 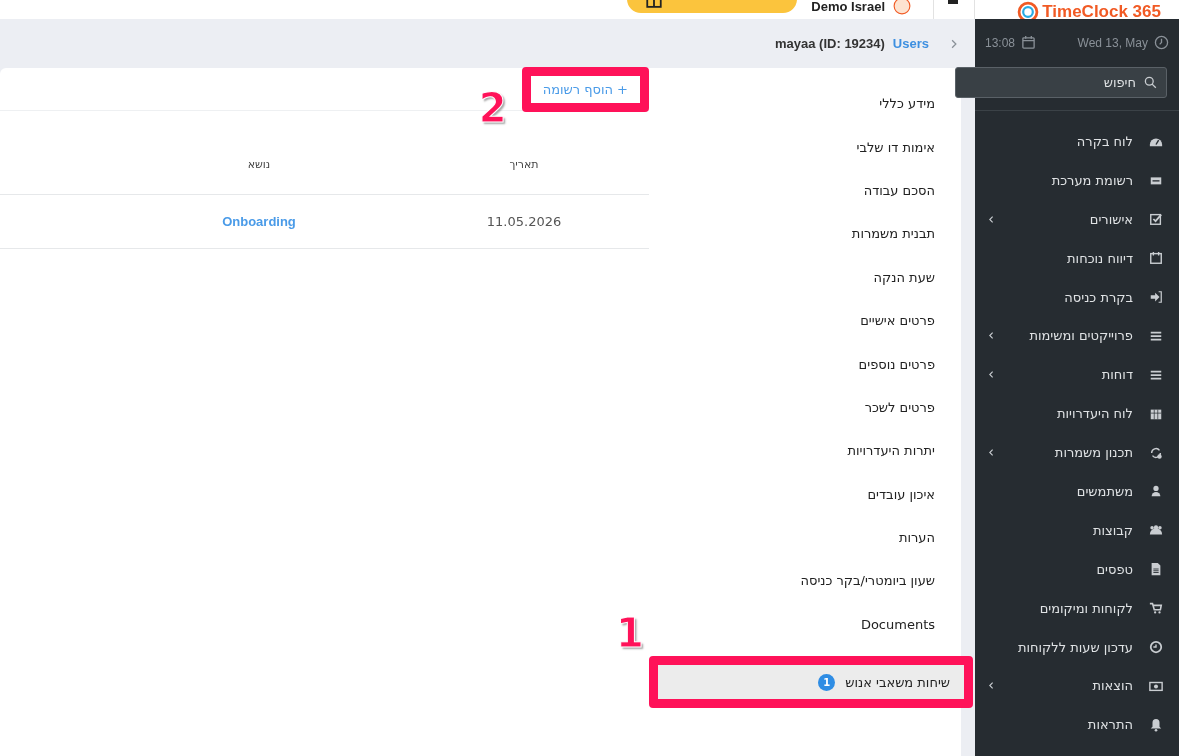 I want to click on cart-icon, so click(x=1156, y=608).